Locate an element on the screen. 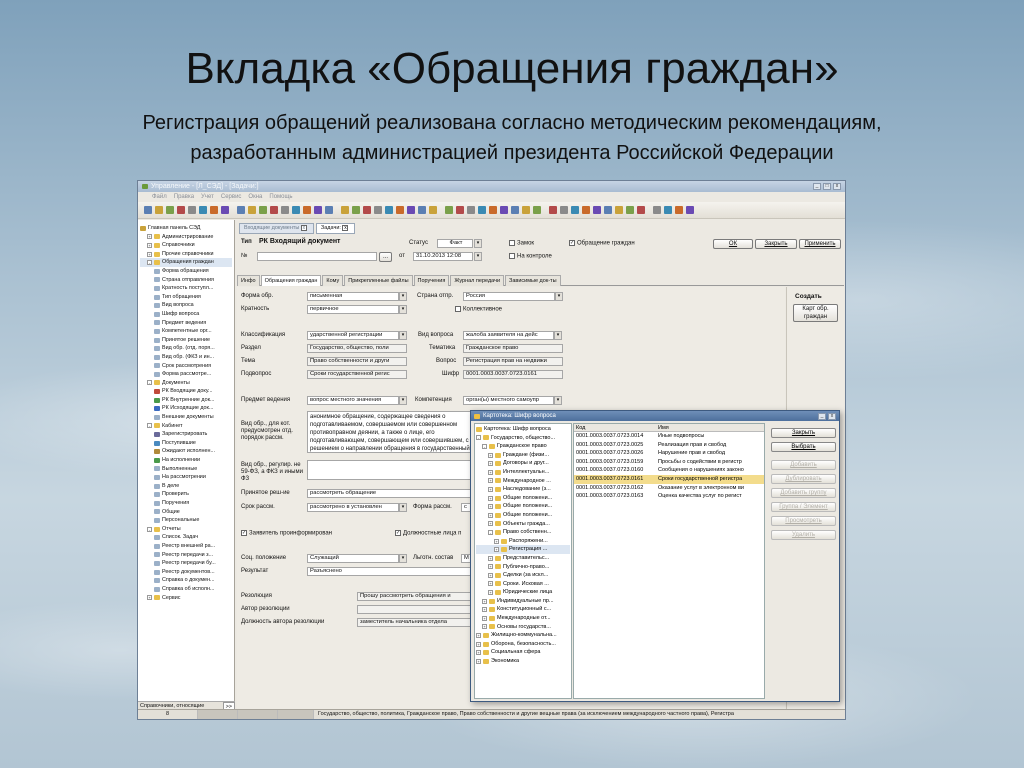  tree-item: + Администрирование is located at coordinates (186, 237).